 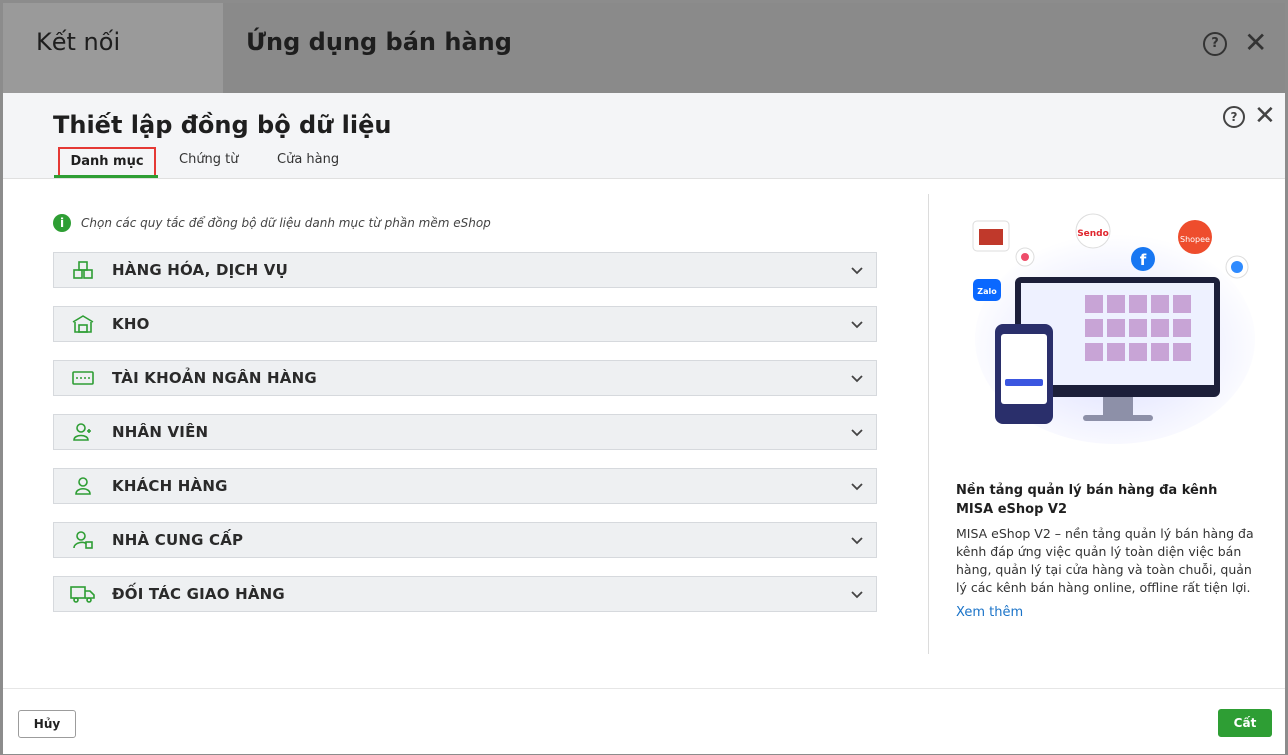 I want to click on background-title: Ứng dụng bán hàng, so click(x=379, y=42).